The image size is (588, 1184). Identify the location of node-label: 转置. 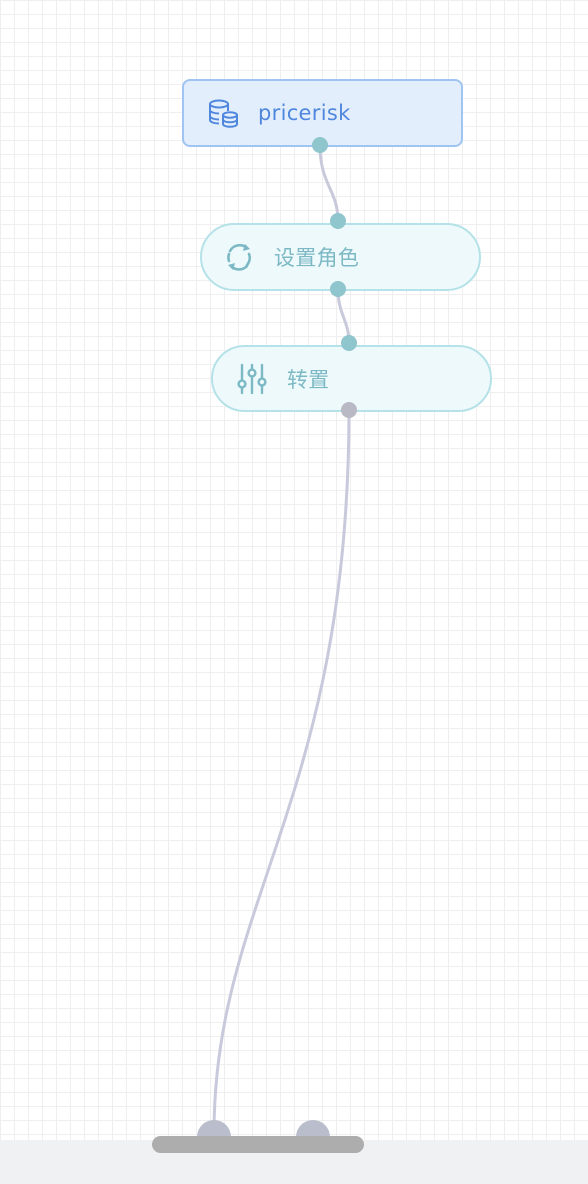
(308, 379).